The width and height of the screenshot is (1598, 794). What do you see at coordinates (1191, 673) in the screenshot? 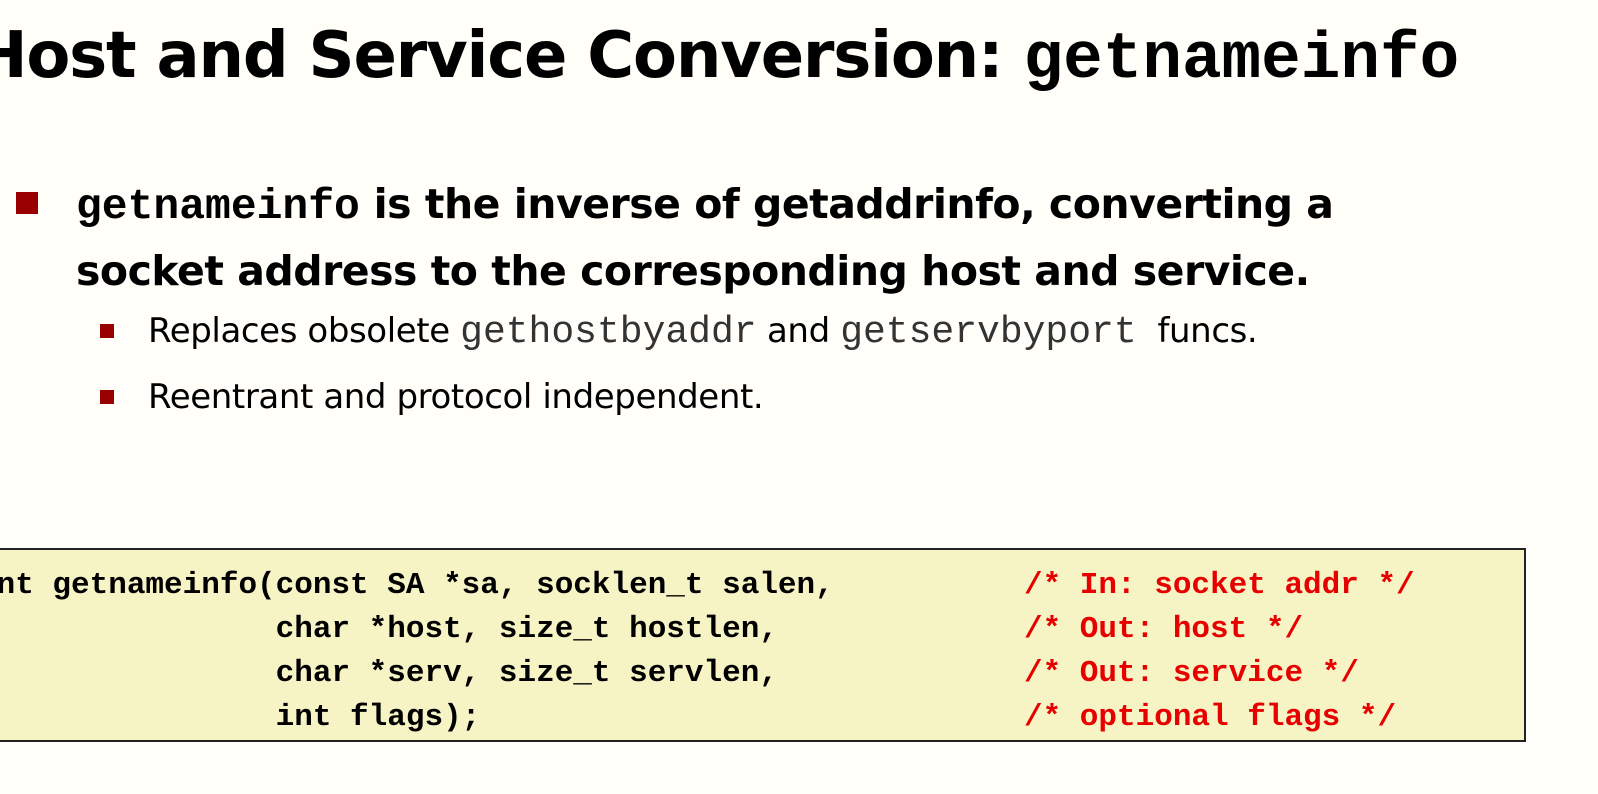
I see `code-comment: /* Out: service */` at bounding box center [1191, 673].